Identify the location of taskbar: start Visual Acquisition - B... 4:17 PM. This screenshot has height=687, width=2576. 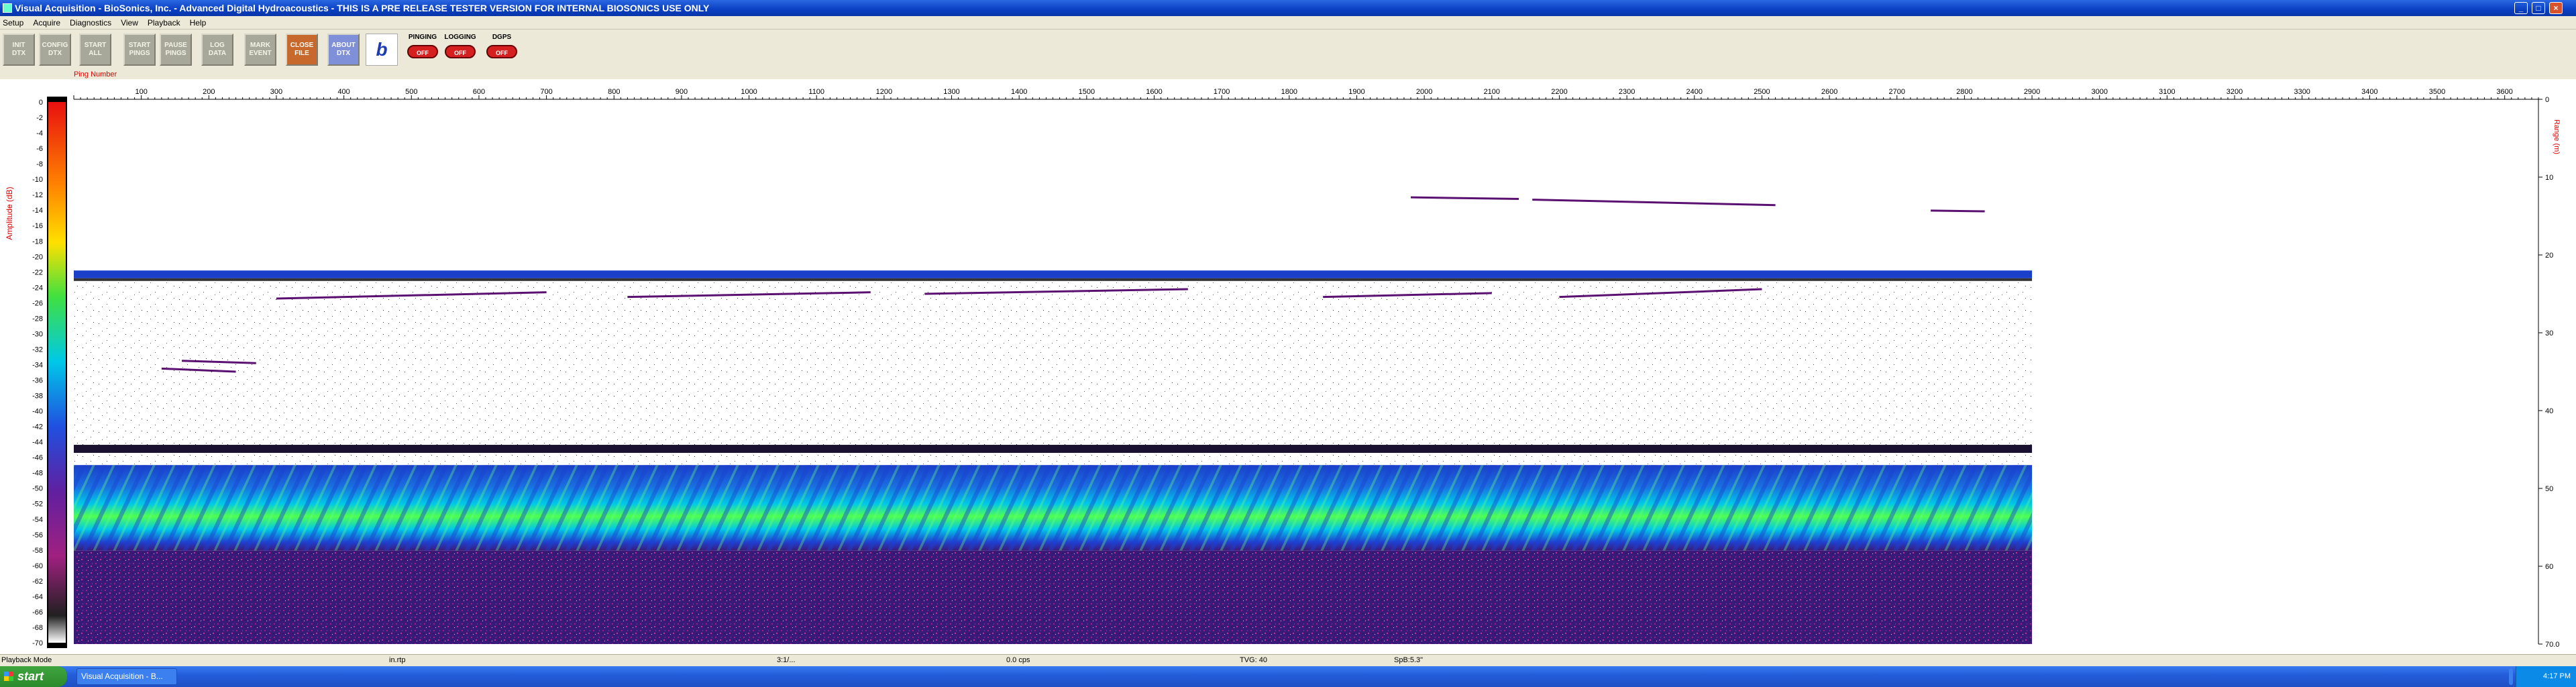
(1288, 676).